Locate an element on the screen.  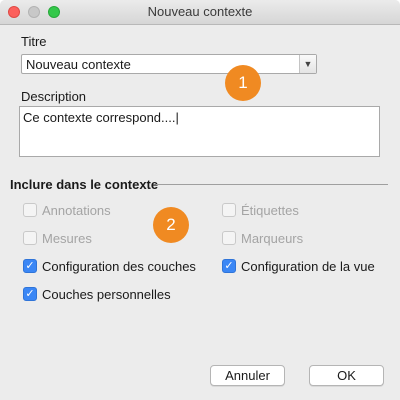
checkbox-marqueurs: Marqueurs is located at coordinates (262, 238).